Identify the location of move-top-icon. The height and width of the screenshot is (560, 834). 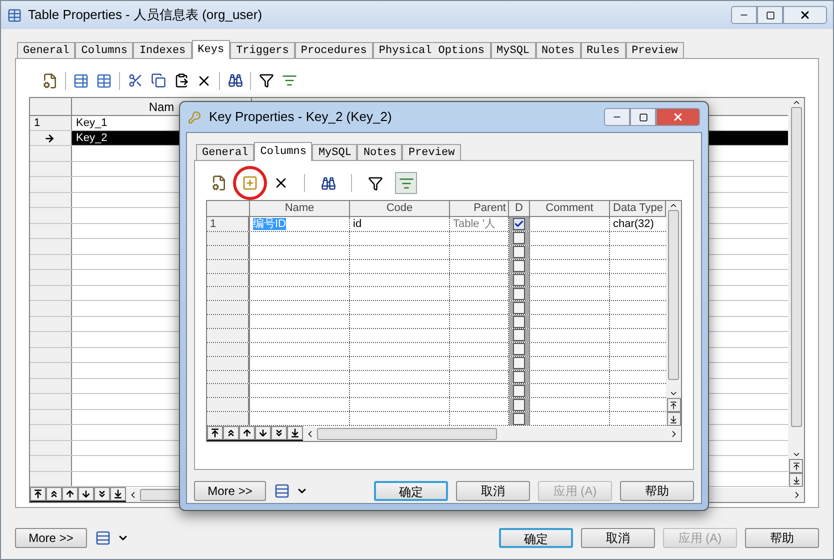
(796, 466).